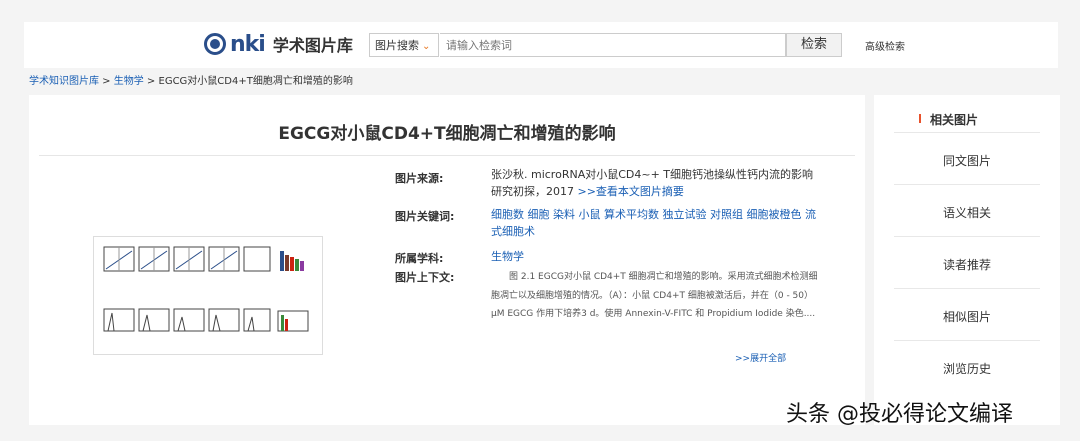 The height and width of the screenshot is (441, 1080). What do you see at coordinates (814, 45) in the screenshot?
I see `search-button: 检索` at bounding box center [814, 45].